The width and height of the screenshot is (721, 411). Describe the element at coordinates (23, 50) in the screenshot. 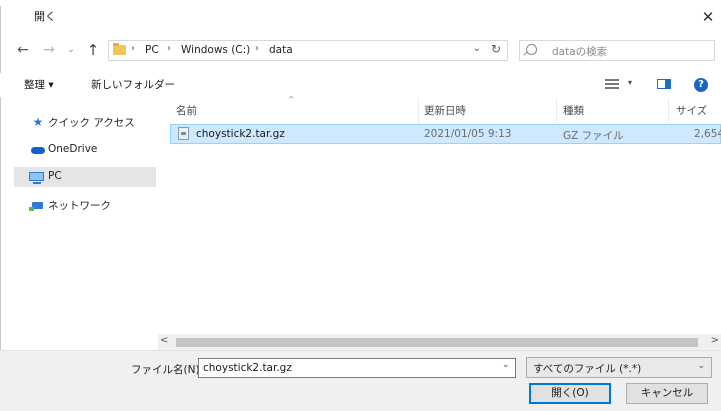

I see `back-button: ←` at that location.